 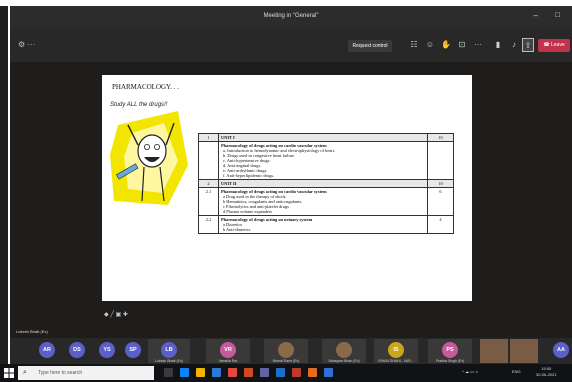 I want to click on participant-tile: PS Prabha Singh (Ex), so click(x=450, y=351).